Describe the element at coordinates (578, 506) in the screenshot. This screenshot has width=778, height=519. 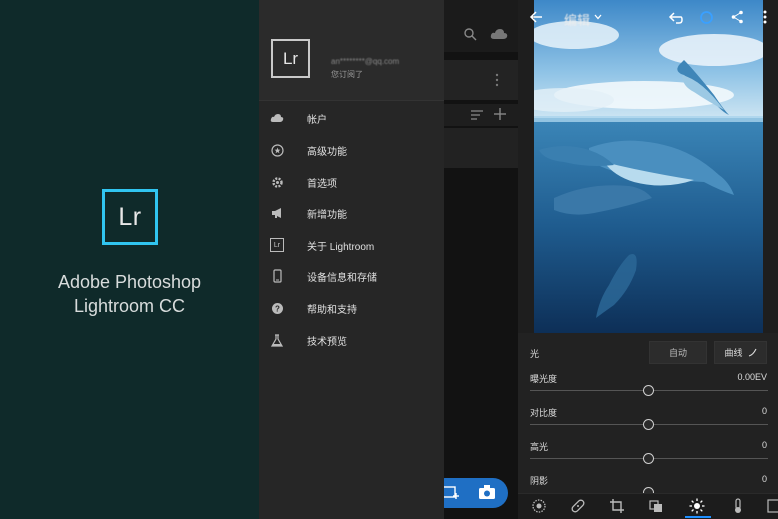
I see `healing-icon` at that location.